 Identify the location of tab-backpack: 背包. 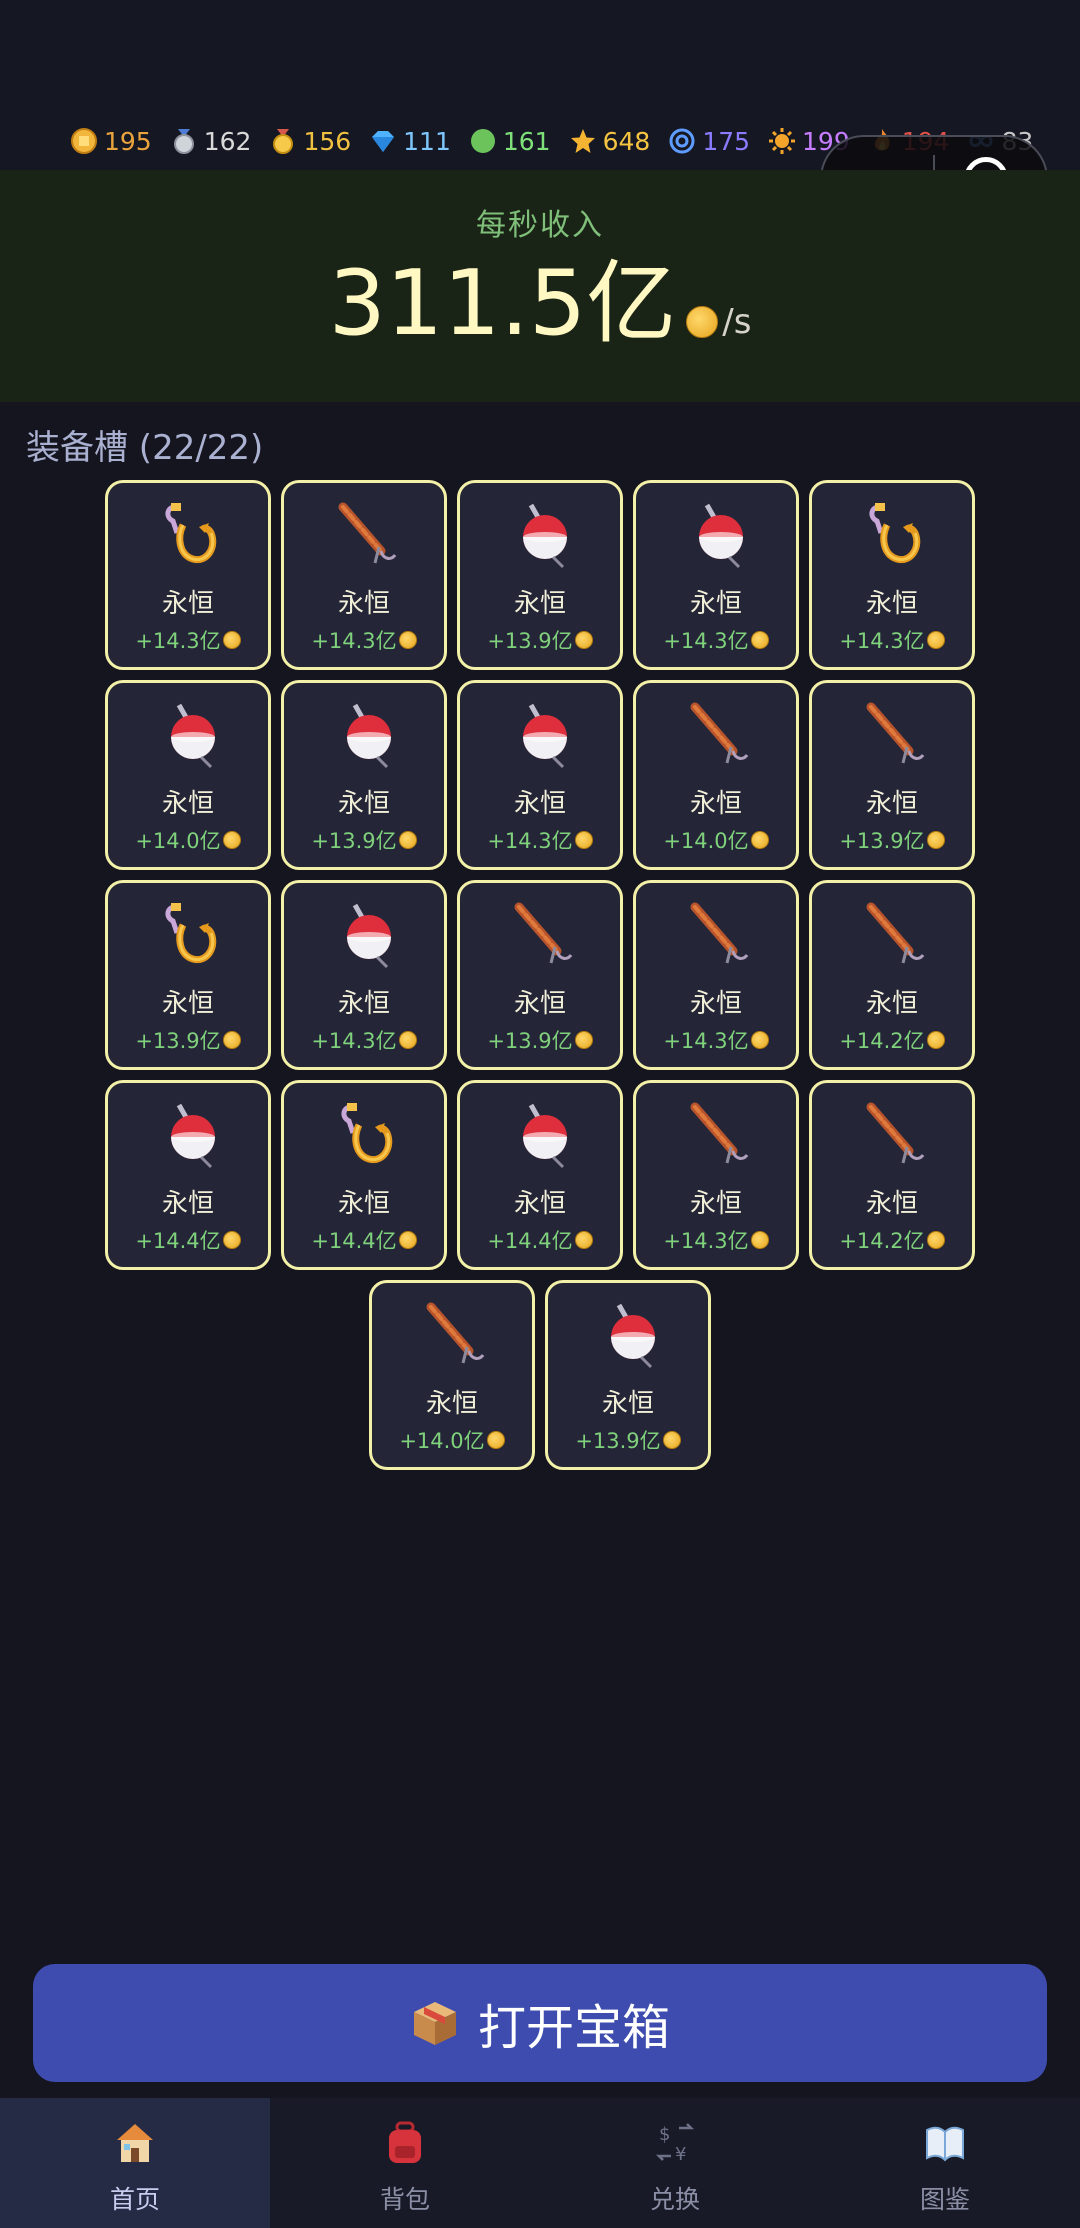
(405, 2163).